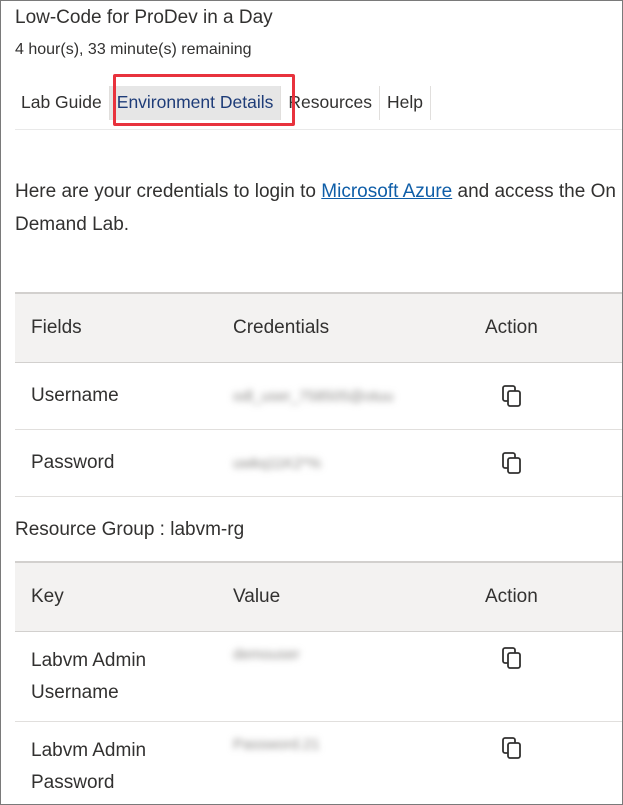 The height and width of the screenshot is (805, 623). I want to click on table-row: Username odl_user_758505@otuu, so click(318, 396).